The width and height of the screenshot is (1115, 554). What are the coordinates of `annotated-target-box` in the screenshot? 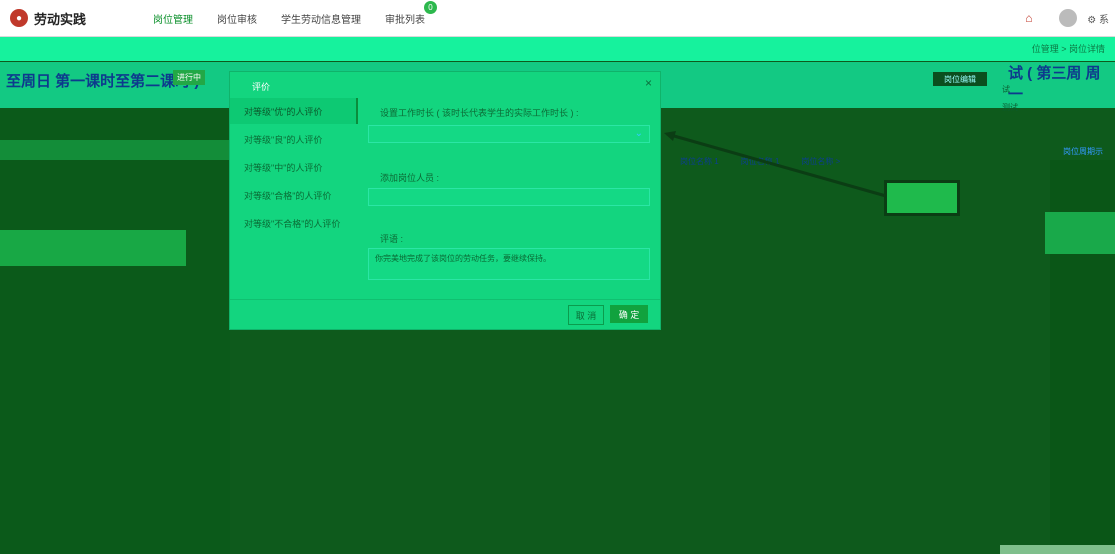 It's located at (922, 198).